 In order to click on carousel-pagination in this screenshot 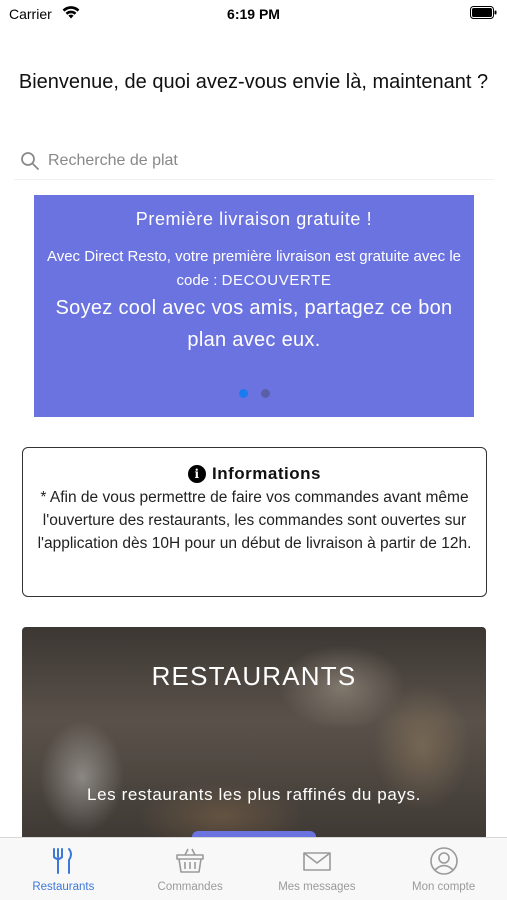, I will do `click(254, 393)`.